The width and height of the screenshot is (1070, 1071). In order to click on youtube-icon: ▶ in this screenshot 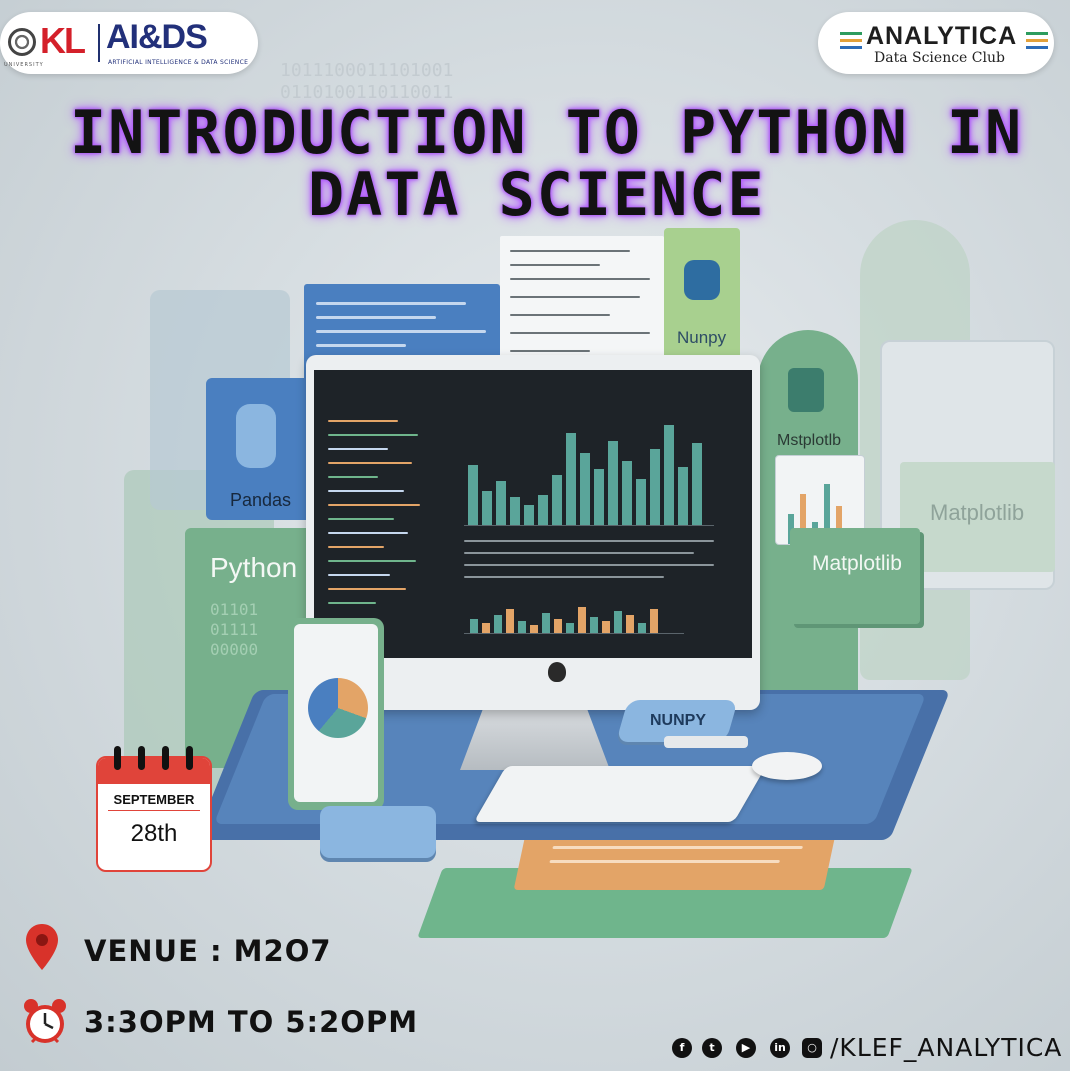, I will do `click(746, 1048)`.